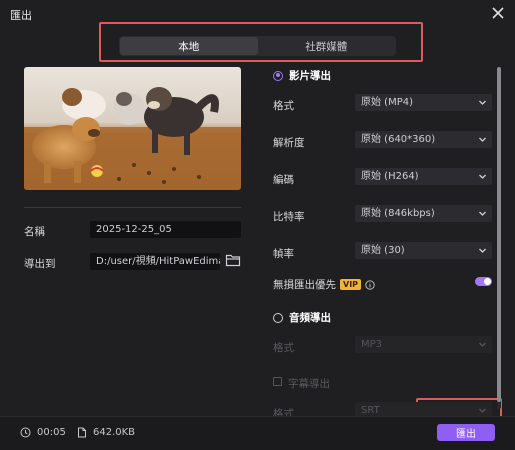 The image size is (515, 450). Describe the element at coordinates (372, 344) in the screenshot. I see `audio-format-value: MP3` at that location.